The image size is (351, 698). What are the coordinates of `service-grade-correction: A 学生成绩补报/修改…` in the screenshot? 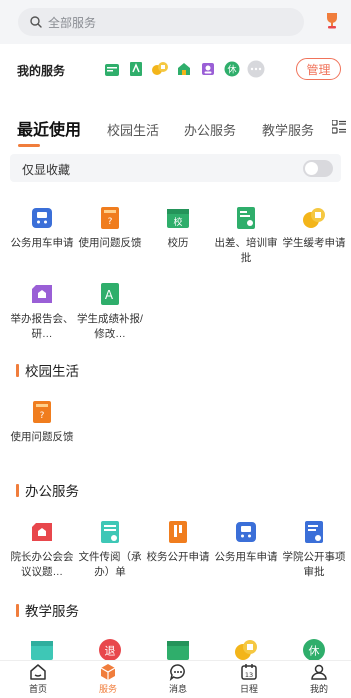 It's located at (110, 312).